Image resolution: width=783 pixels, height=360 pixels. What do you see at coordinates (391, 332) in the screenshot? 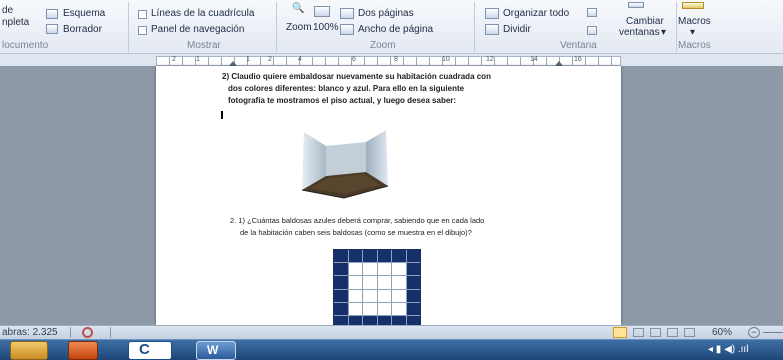
I see `status-bar: abras: 2.325 60% −` at bounding box center [391, 332].